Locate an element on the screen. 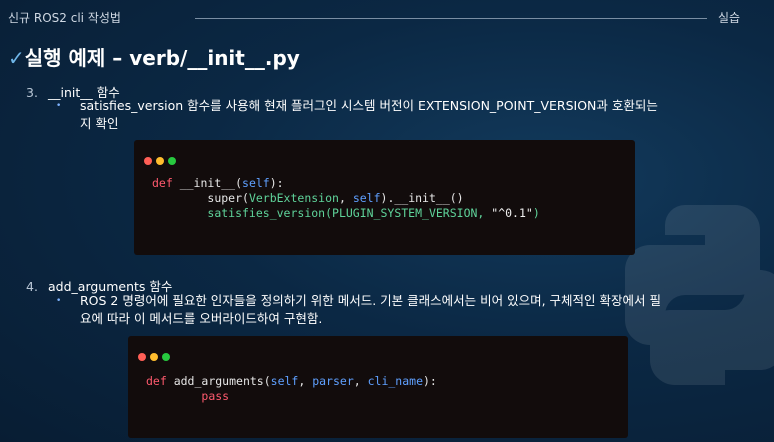 The width and height of the screenshot is (774, 442). bullet-line: 지 확인 is located at coordinates (99, 123).